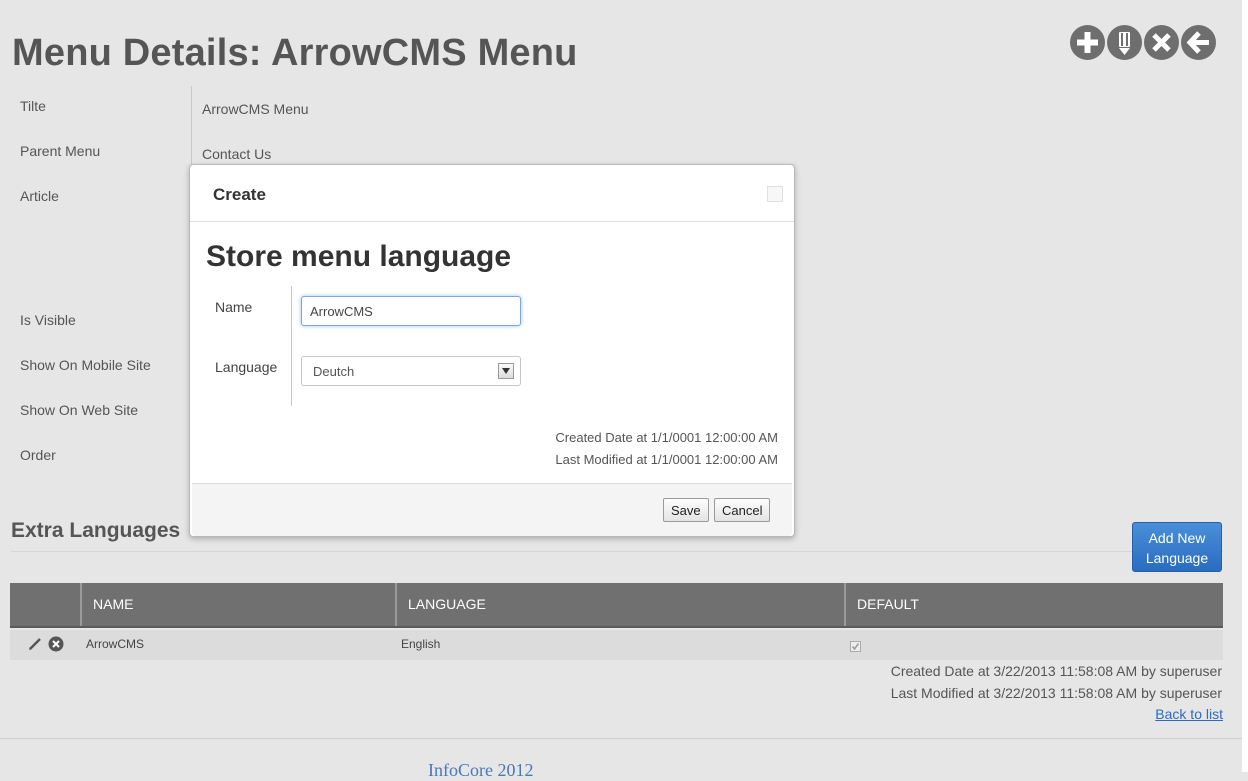 The image size is (1248, 781). What do you see at coordinates (96, 530) in the screenshot?
I see `extra-languages-title: Extra Languages` at bounding box center [96, 530].